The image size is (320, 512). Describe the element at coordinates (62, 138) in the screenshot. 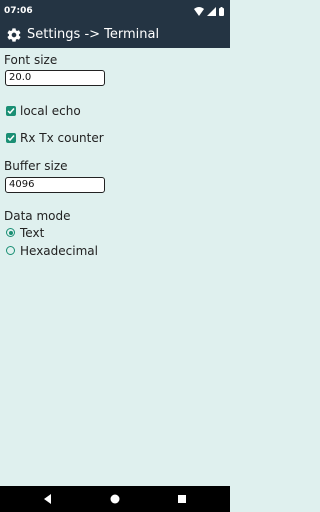

I see `rx-tx-counter-label: Rx Tx counter` at that location.